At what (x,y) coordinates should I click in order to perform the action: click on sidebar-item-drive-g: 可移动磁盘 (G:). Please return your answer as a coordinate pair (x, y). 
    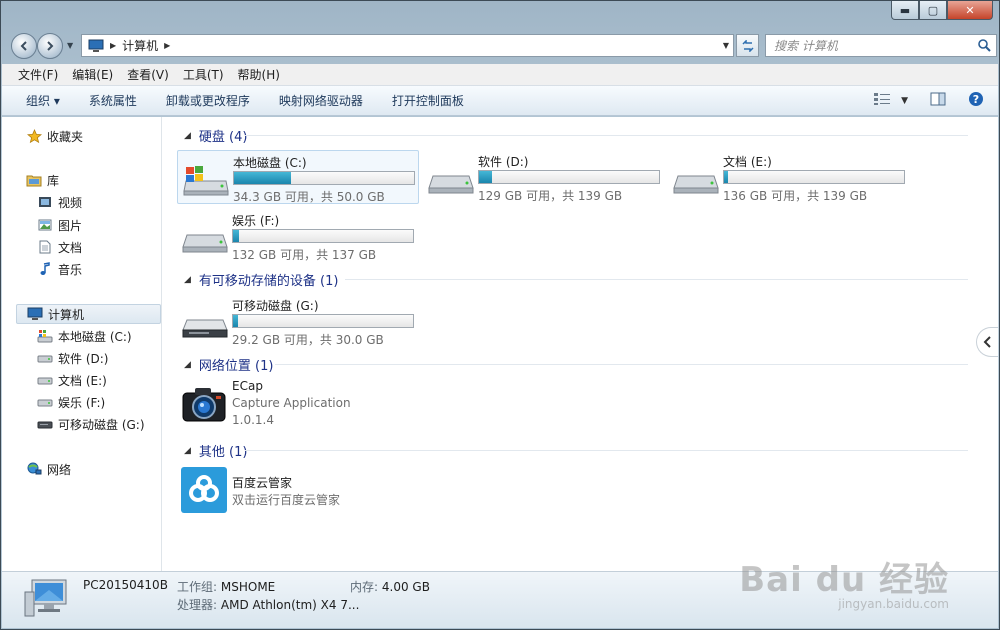
    Looking at the image, I should click on (91, 424).